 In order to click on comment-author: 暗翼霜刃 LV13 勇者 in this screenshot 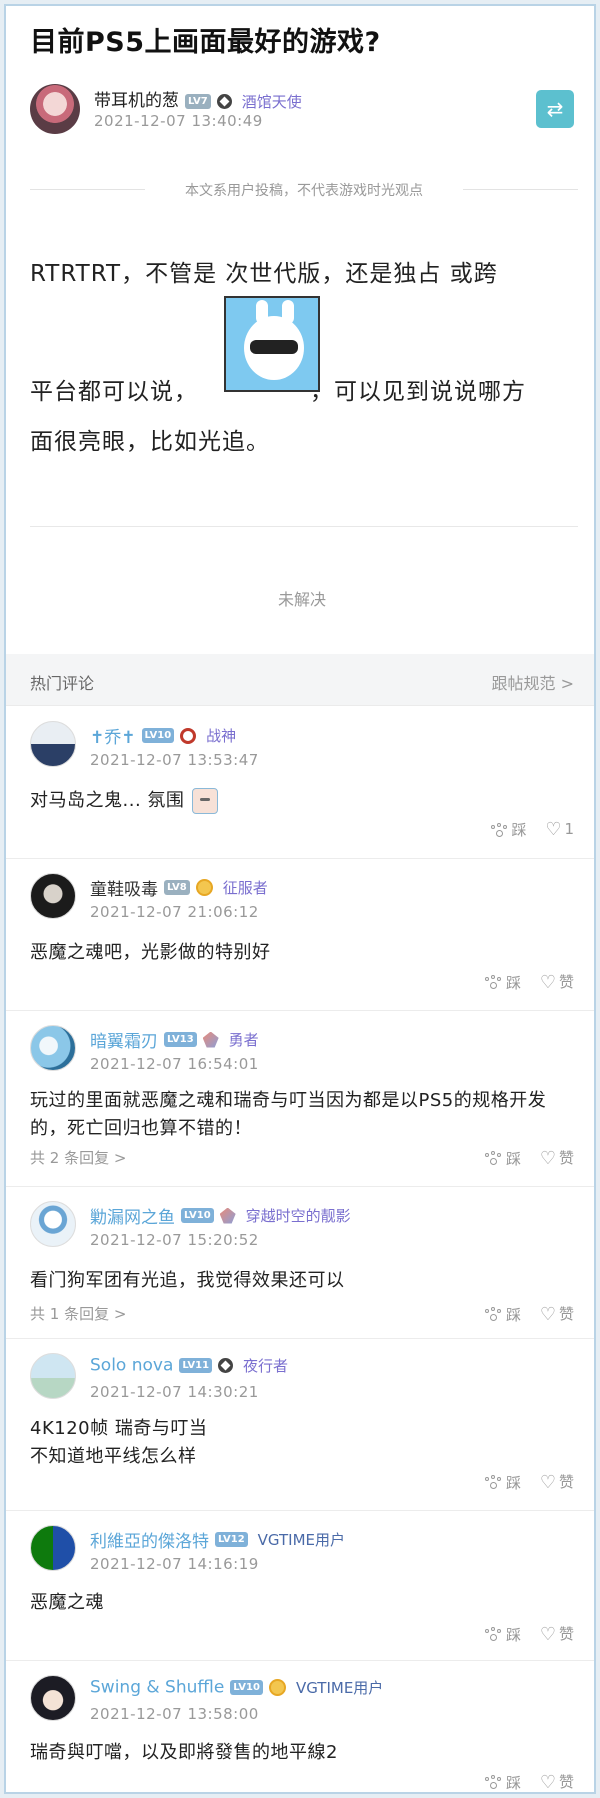, I will do `click(174, 1039)`.